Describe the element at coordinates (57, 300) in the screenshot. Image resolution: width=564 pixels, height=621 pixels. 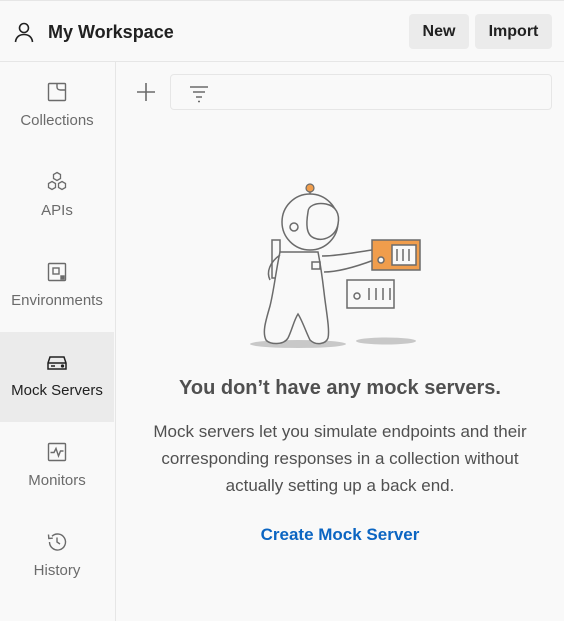
I see `sidebar-item-label: Environments` at that location.